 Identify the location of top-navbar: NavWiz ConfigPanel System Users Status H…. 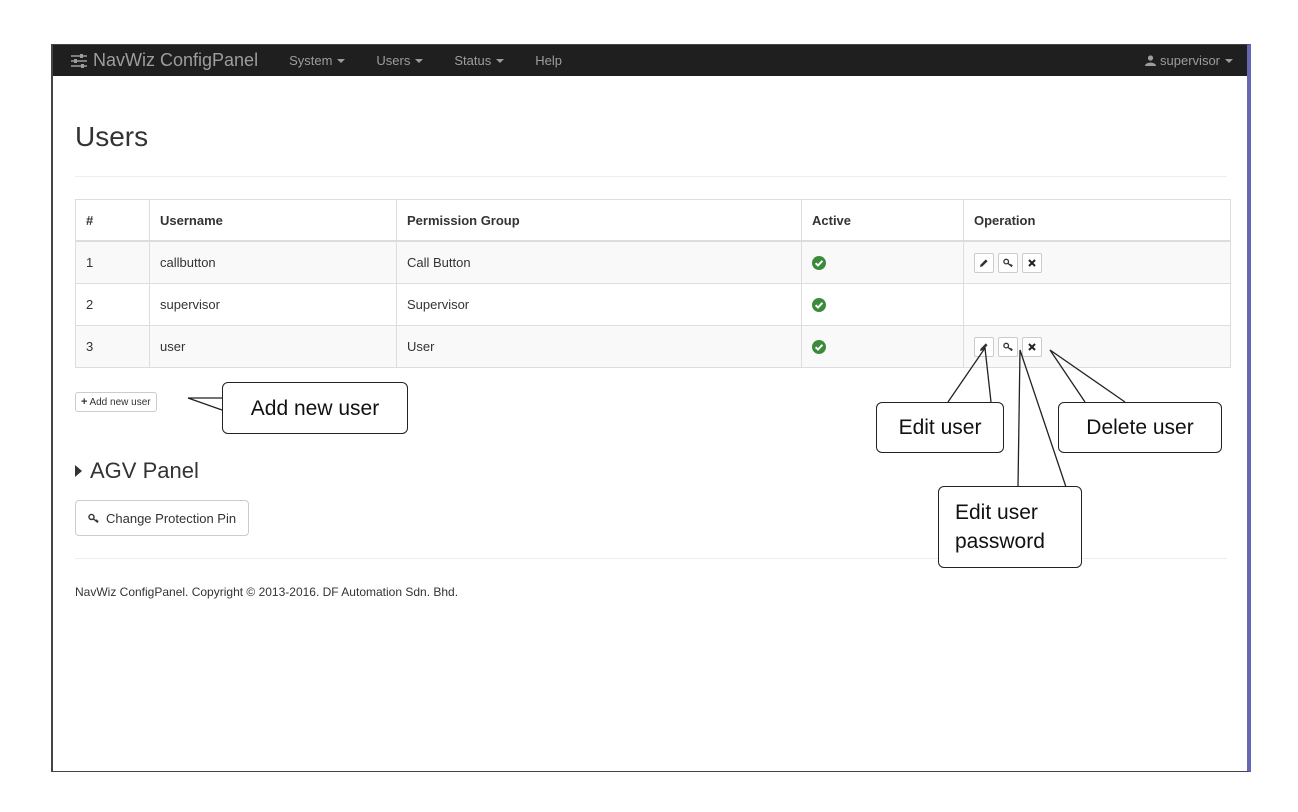
(650, 60).